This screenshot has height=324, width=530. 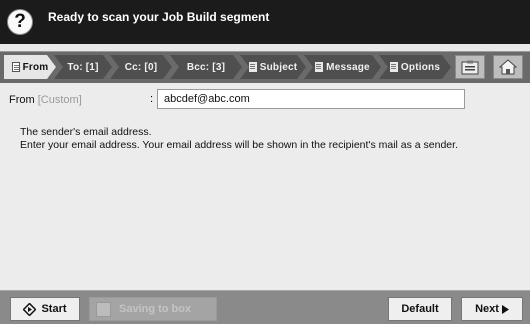 I want to click on header-bar: ? Ready to scan your Job Build segment, so click(x=265, y=22).